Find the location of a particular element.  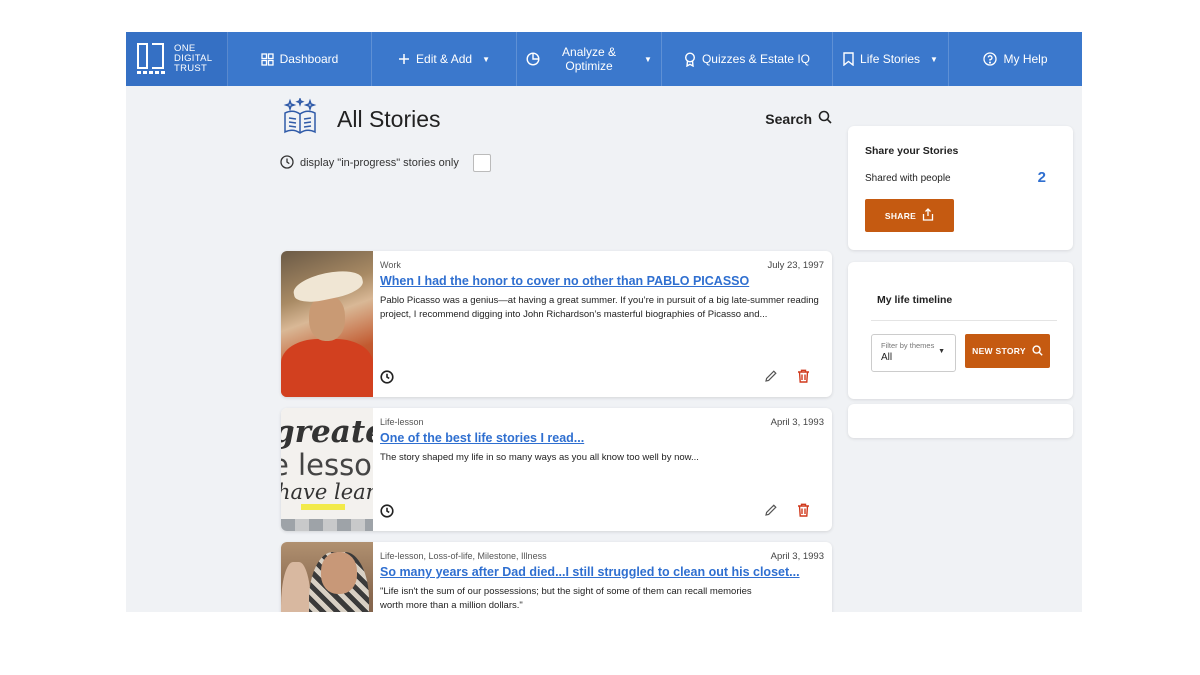

thumbnail-text: greates is located at coordinates (327, 432).